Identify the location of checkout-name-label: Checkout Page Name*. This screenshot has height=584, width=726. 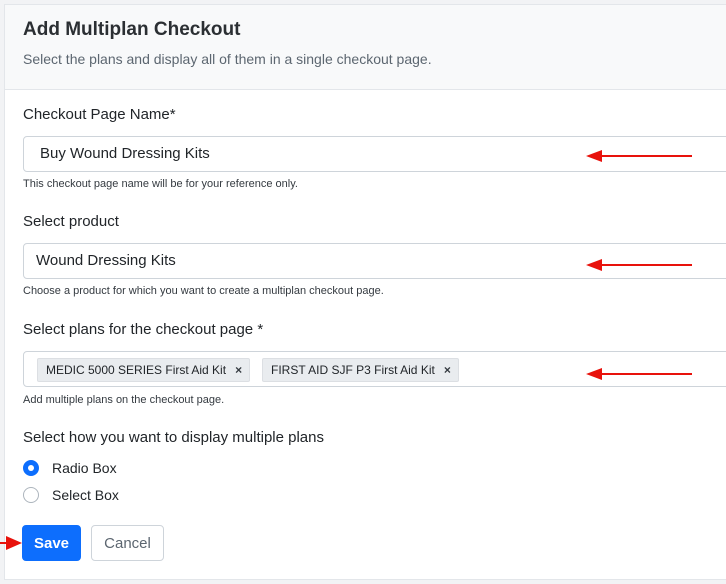
(99, 114).